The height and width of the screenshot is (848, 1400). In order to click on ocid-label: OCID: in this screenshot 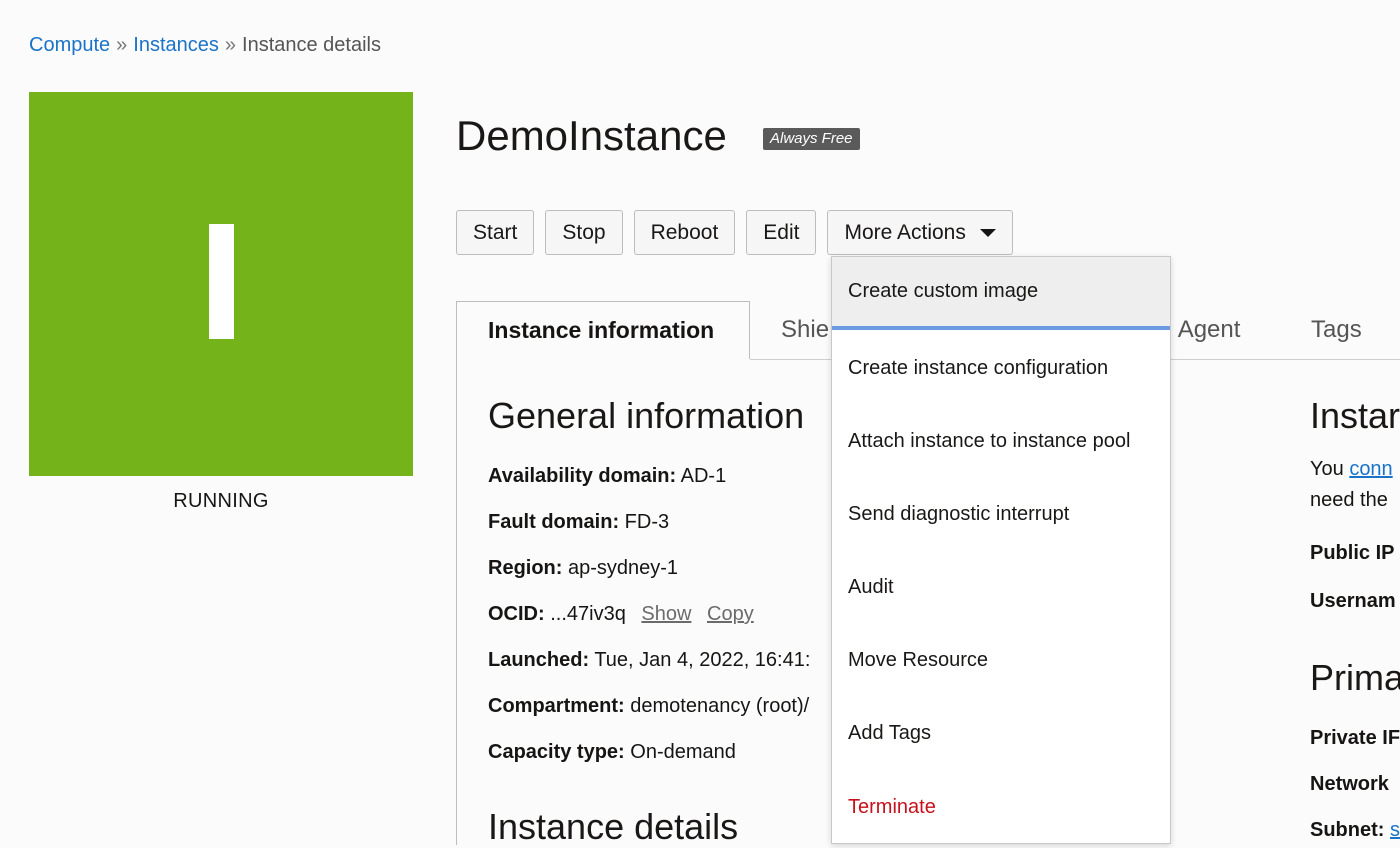, I will do `click(516, 614)`.